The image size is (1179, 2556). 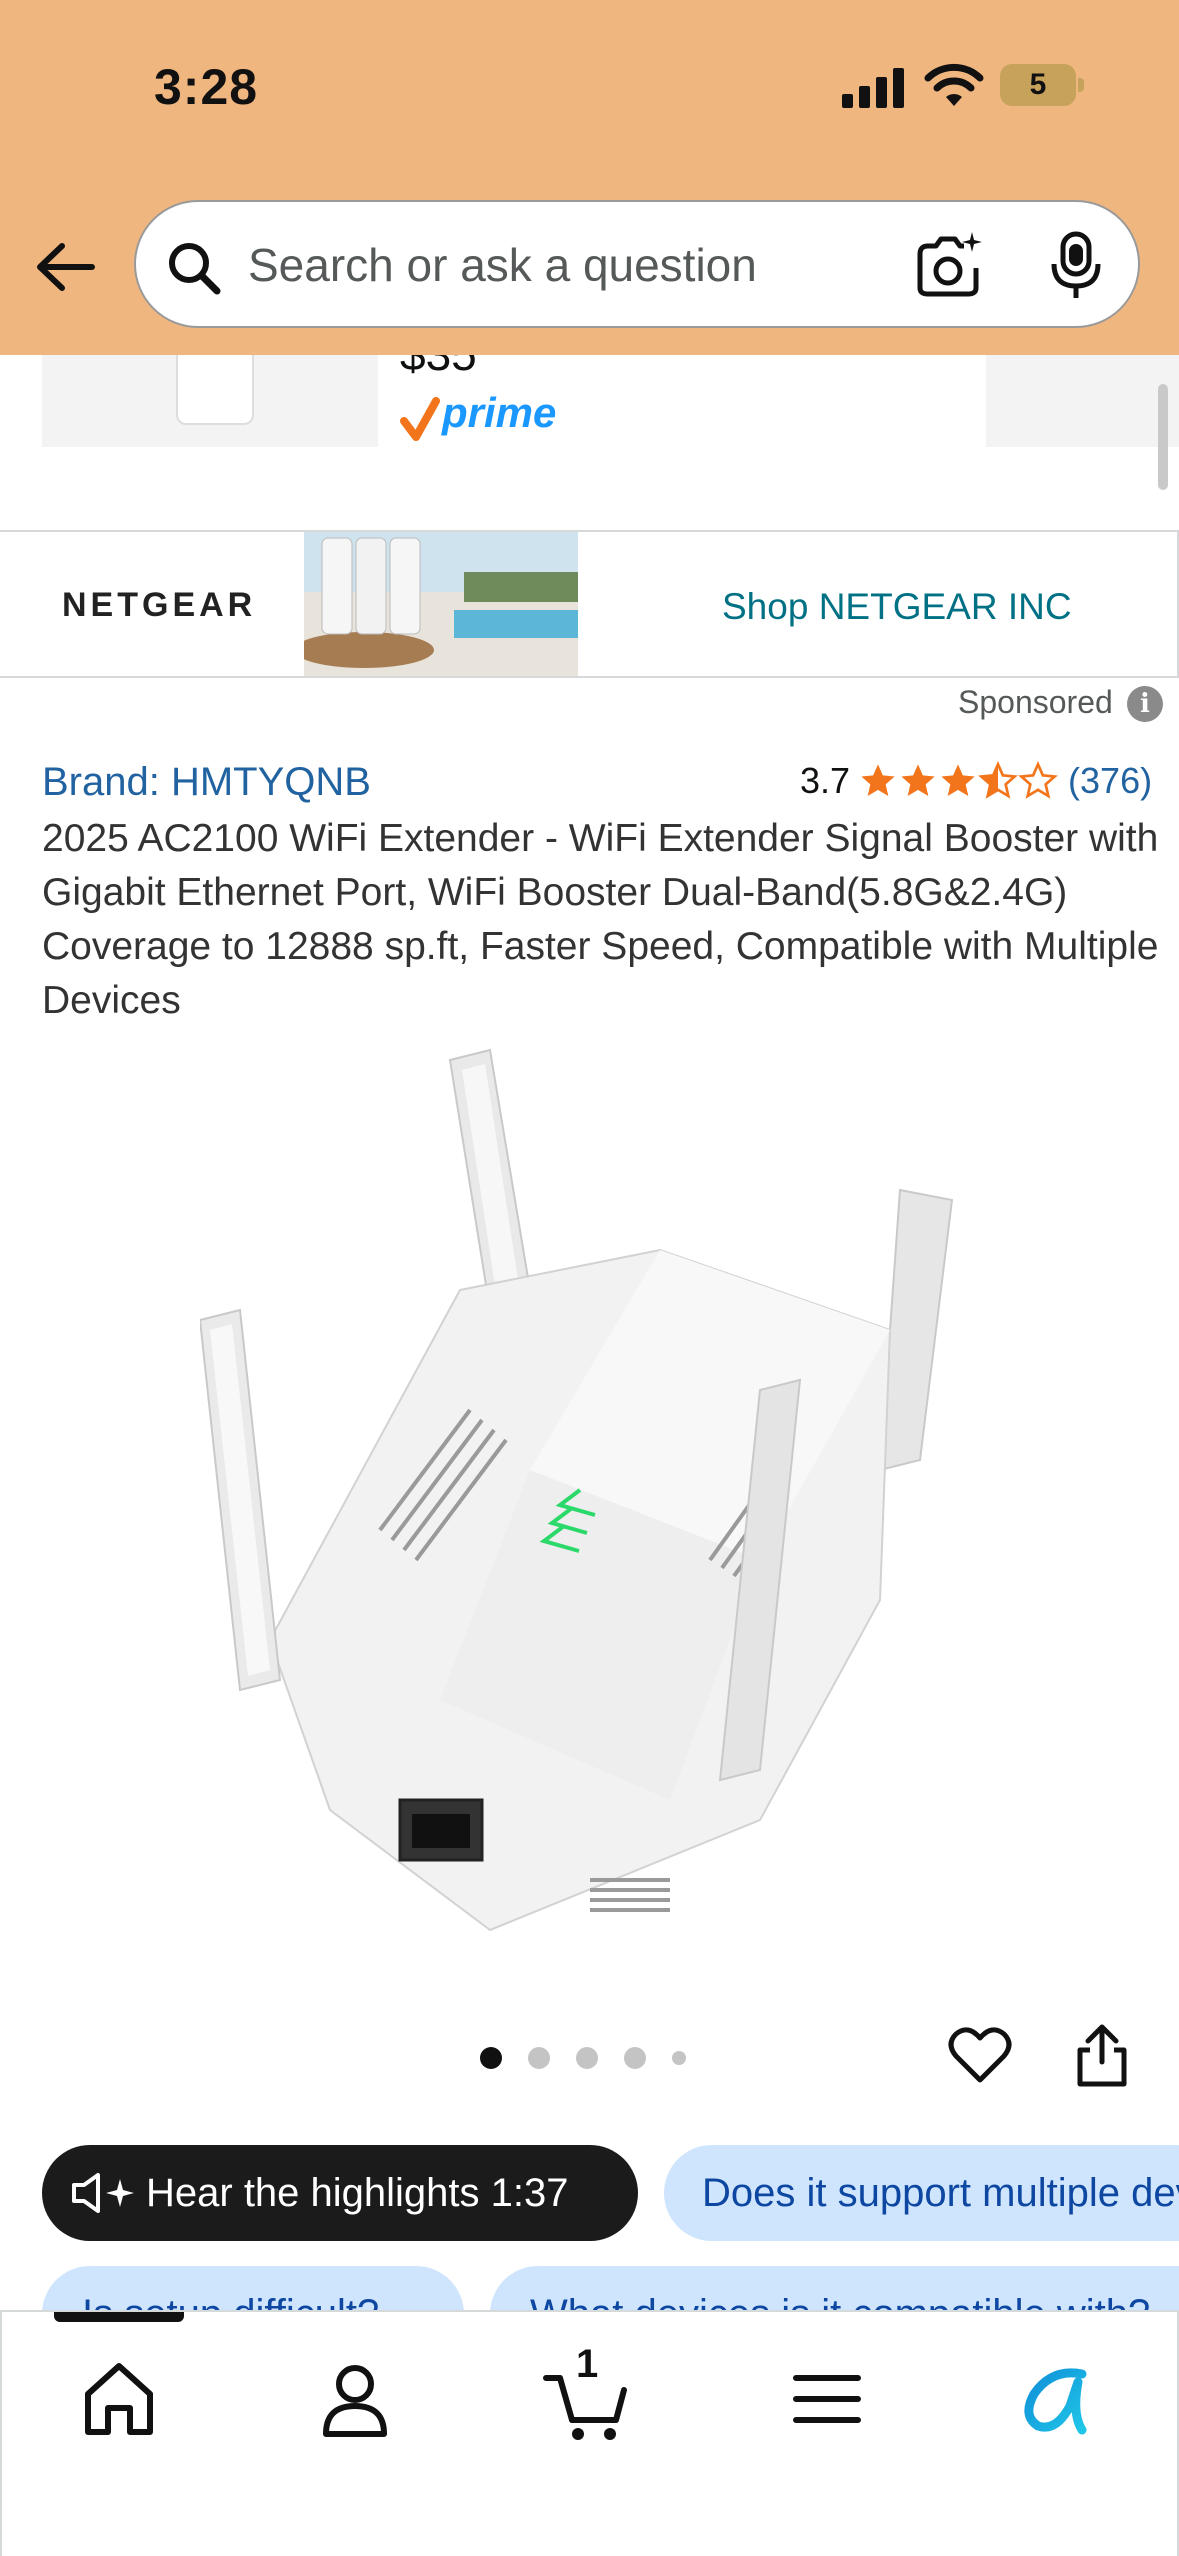 What do you see at coordinates (897, 607) in the screenshot?
I see `shop-brand-link: Shop NETGEAR INC` at bounding box center [897, 607].